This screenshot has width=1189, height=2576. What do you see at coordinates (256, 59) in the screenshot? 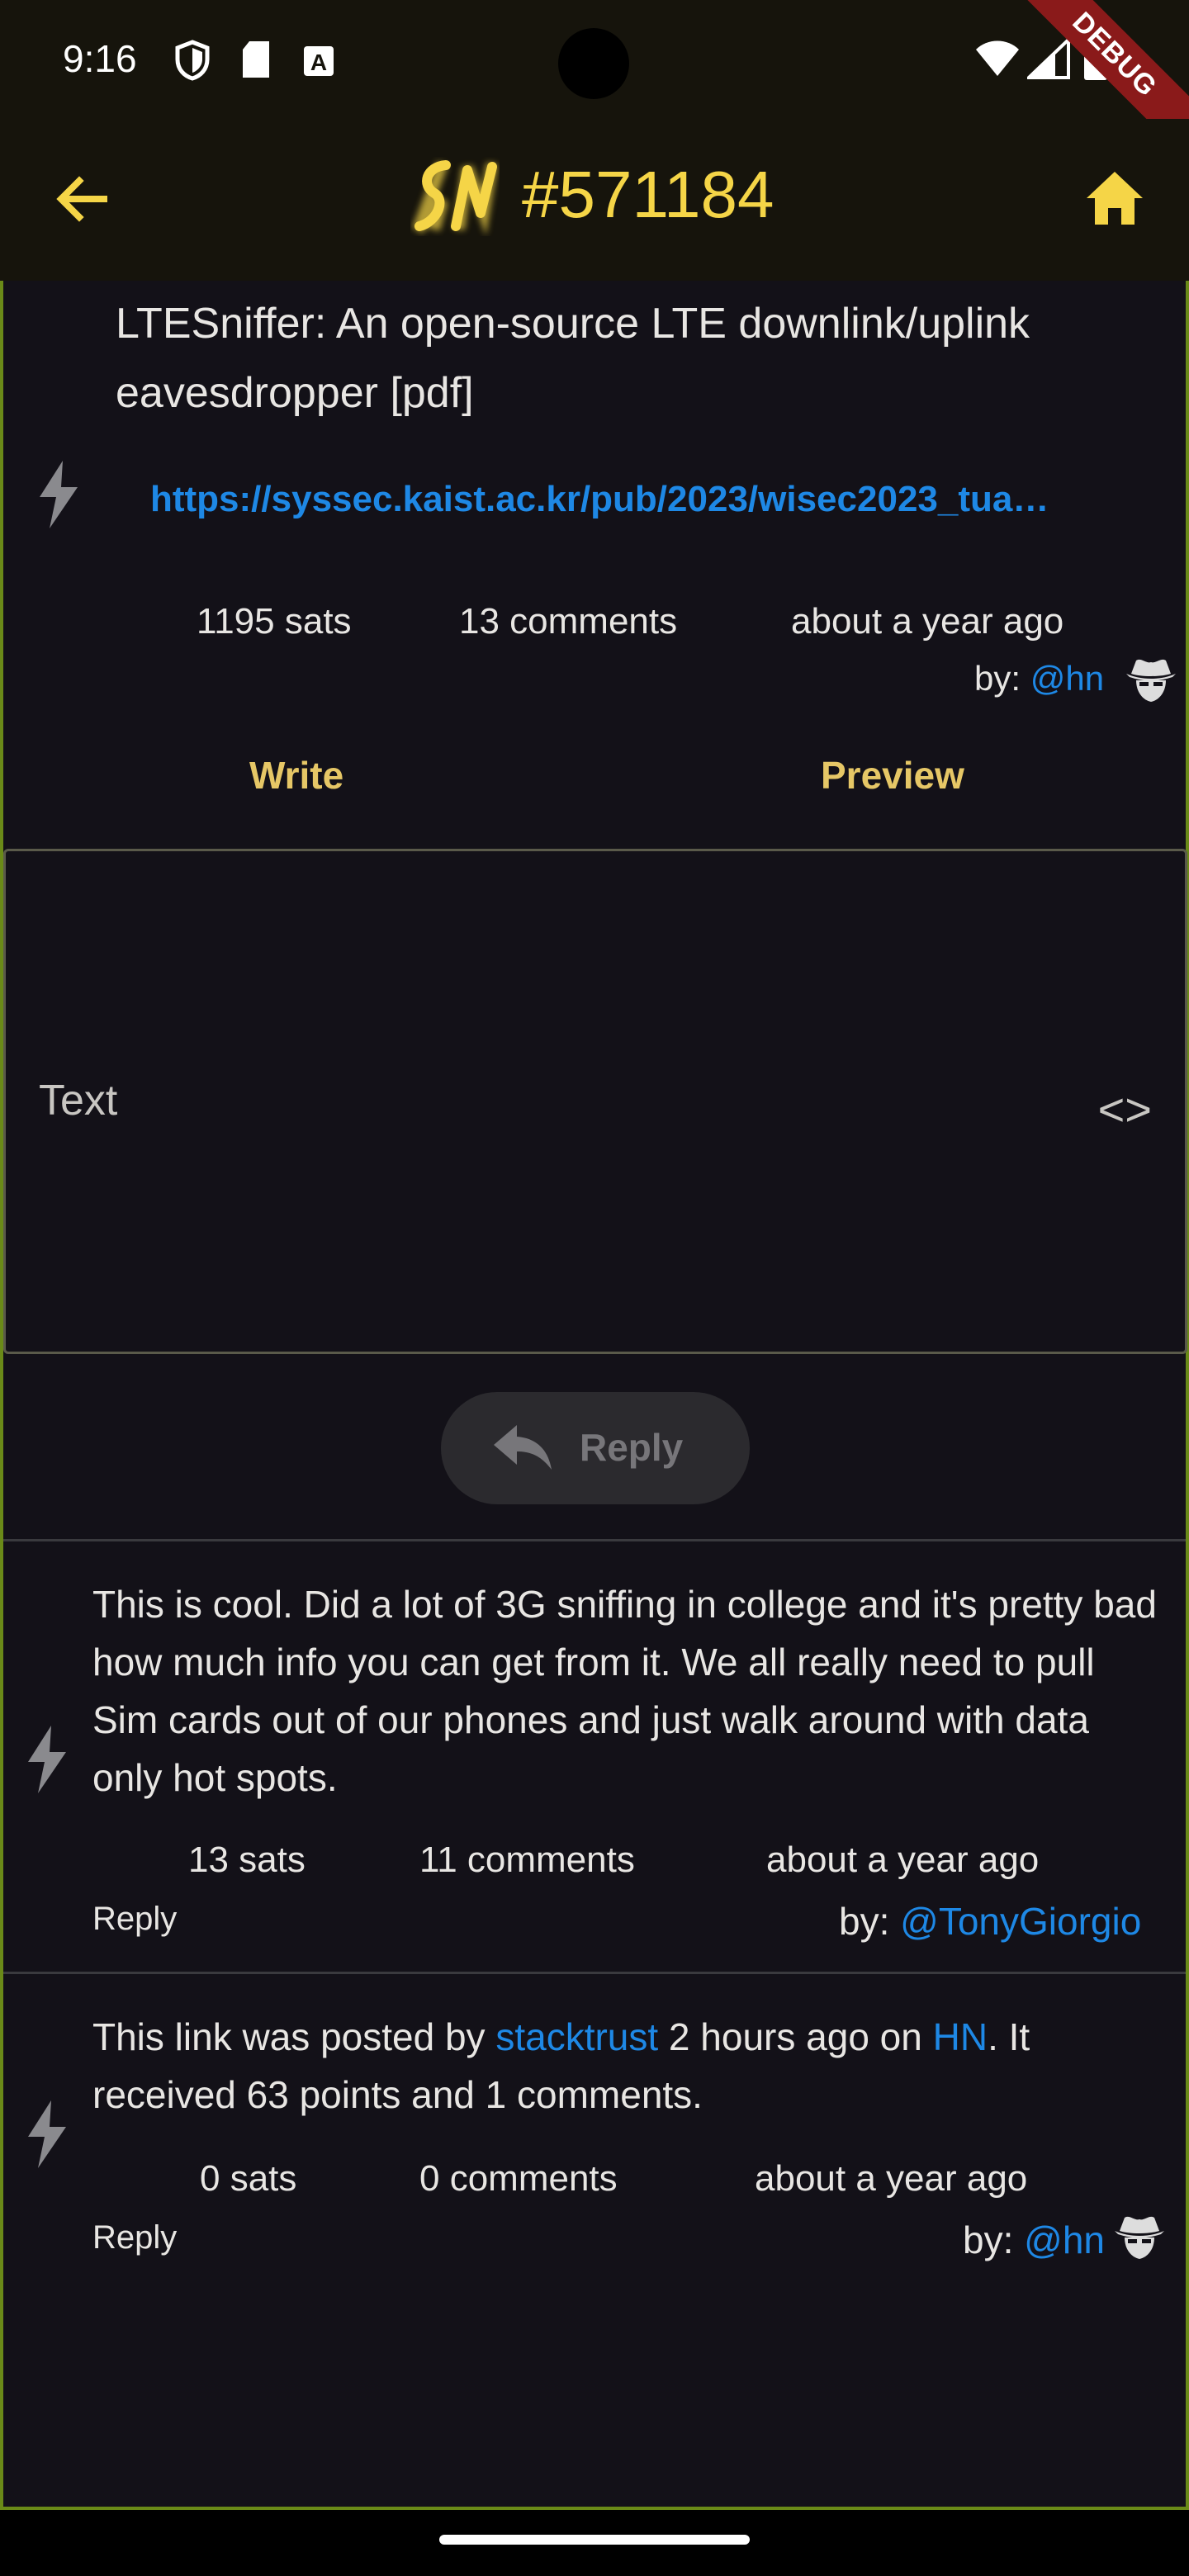
I see `sd-card-icon` at bounding box center [256, 59].